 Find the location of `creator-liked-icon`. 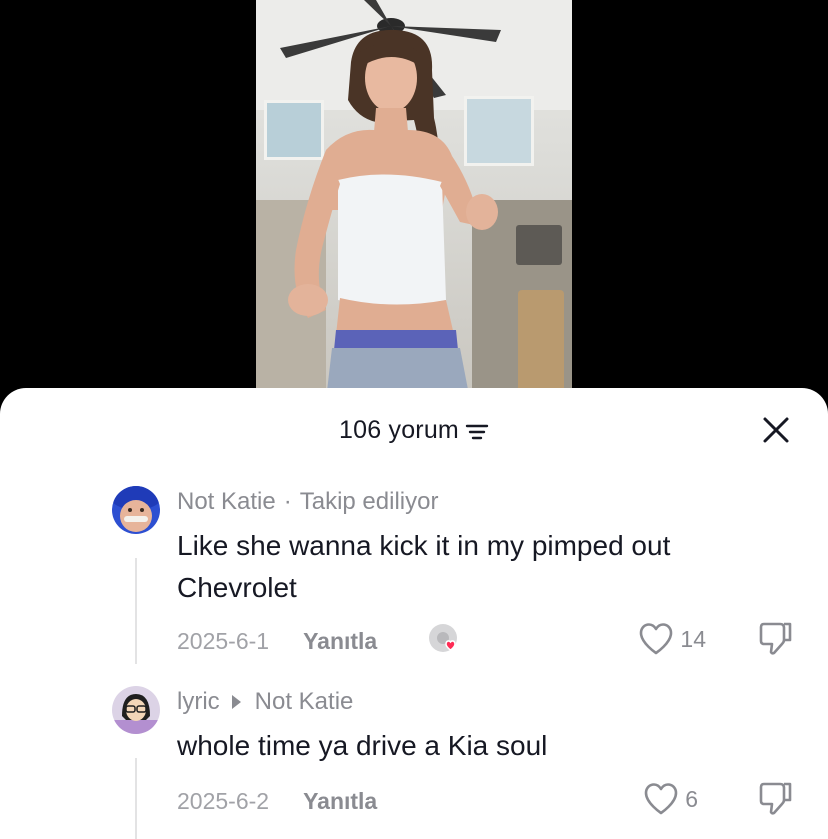

creator-liked-icon is located at coordinates (443, 638).